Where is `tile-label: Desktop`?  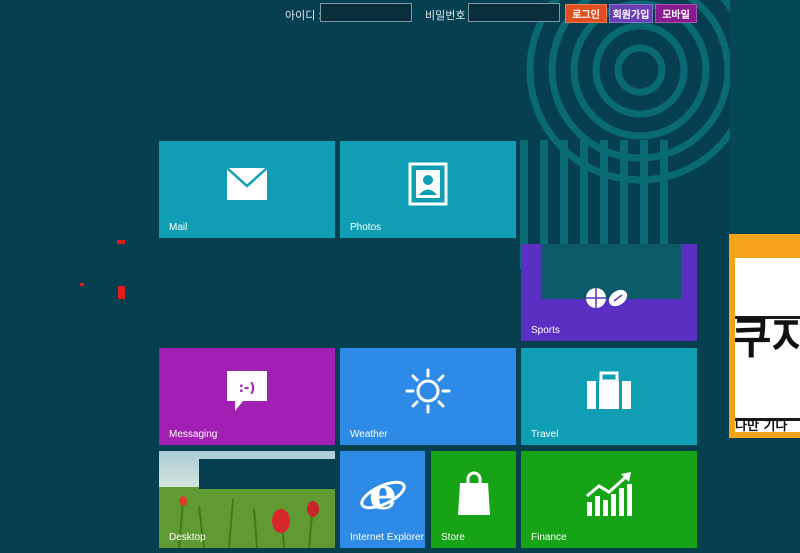
tile-label: Desktop is located at coordinates (187, 537).